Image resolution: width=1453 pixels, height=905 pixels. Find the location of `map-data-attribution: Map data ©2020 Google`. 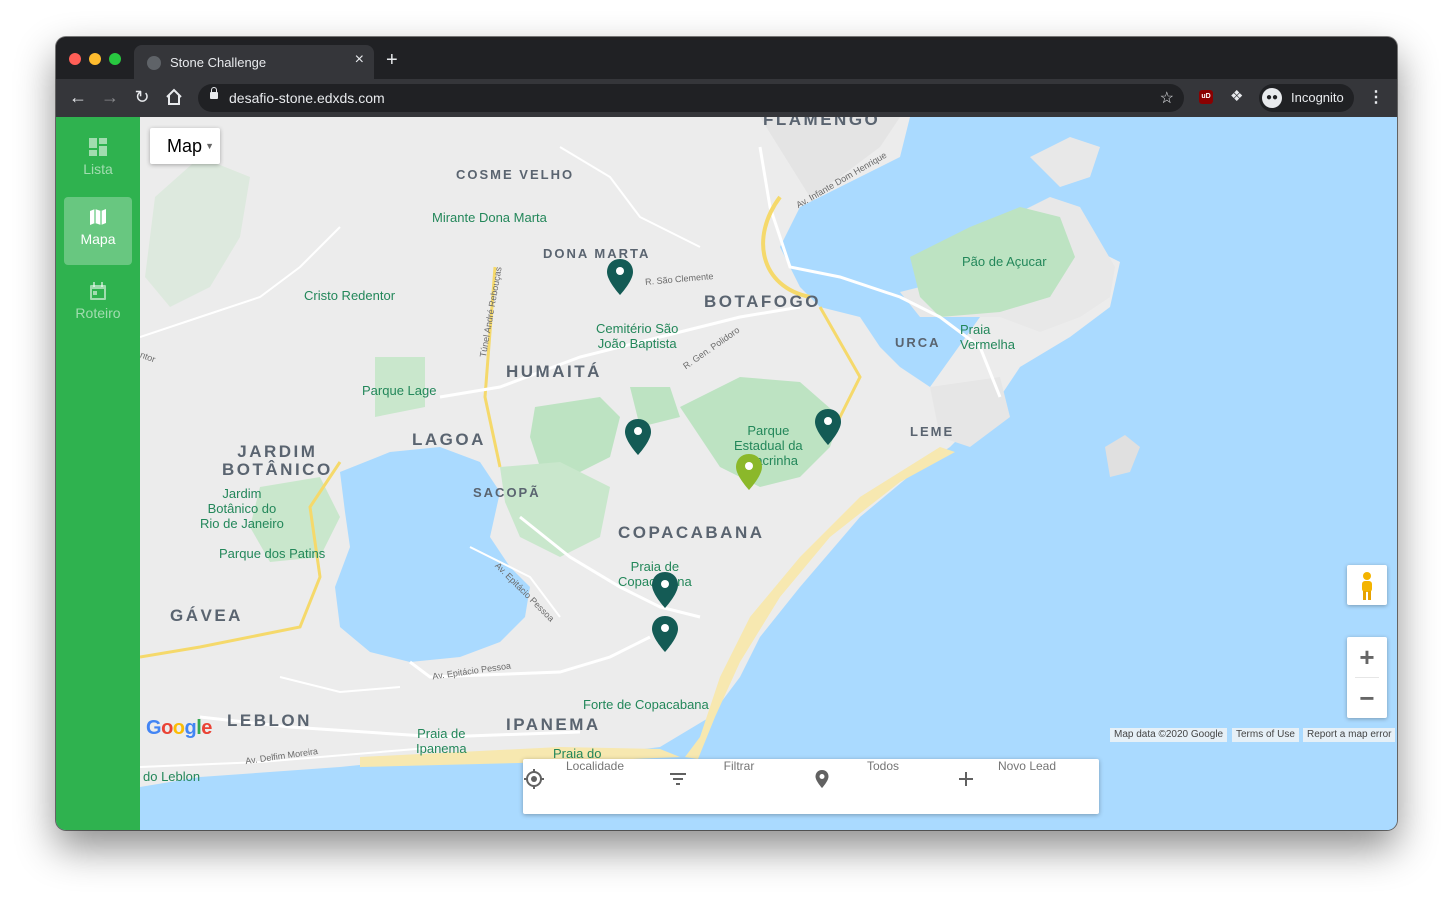

map-data-attribution: Map data ©2020 Google is located at coordinates (1169, 735).